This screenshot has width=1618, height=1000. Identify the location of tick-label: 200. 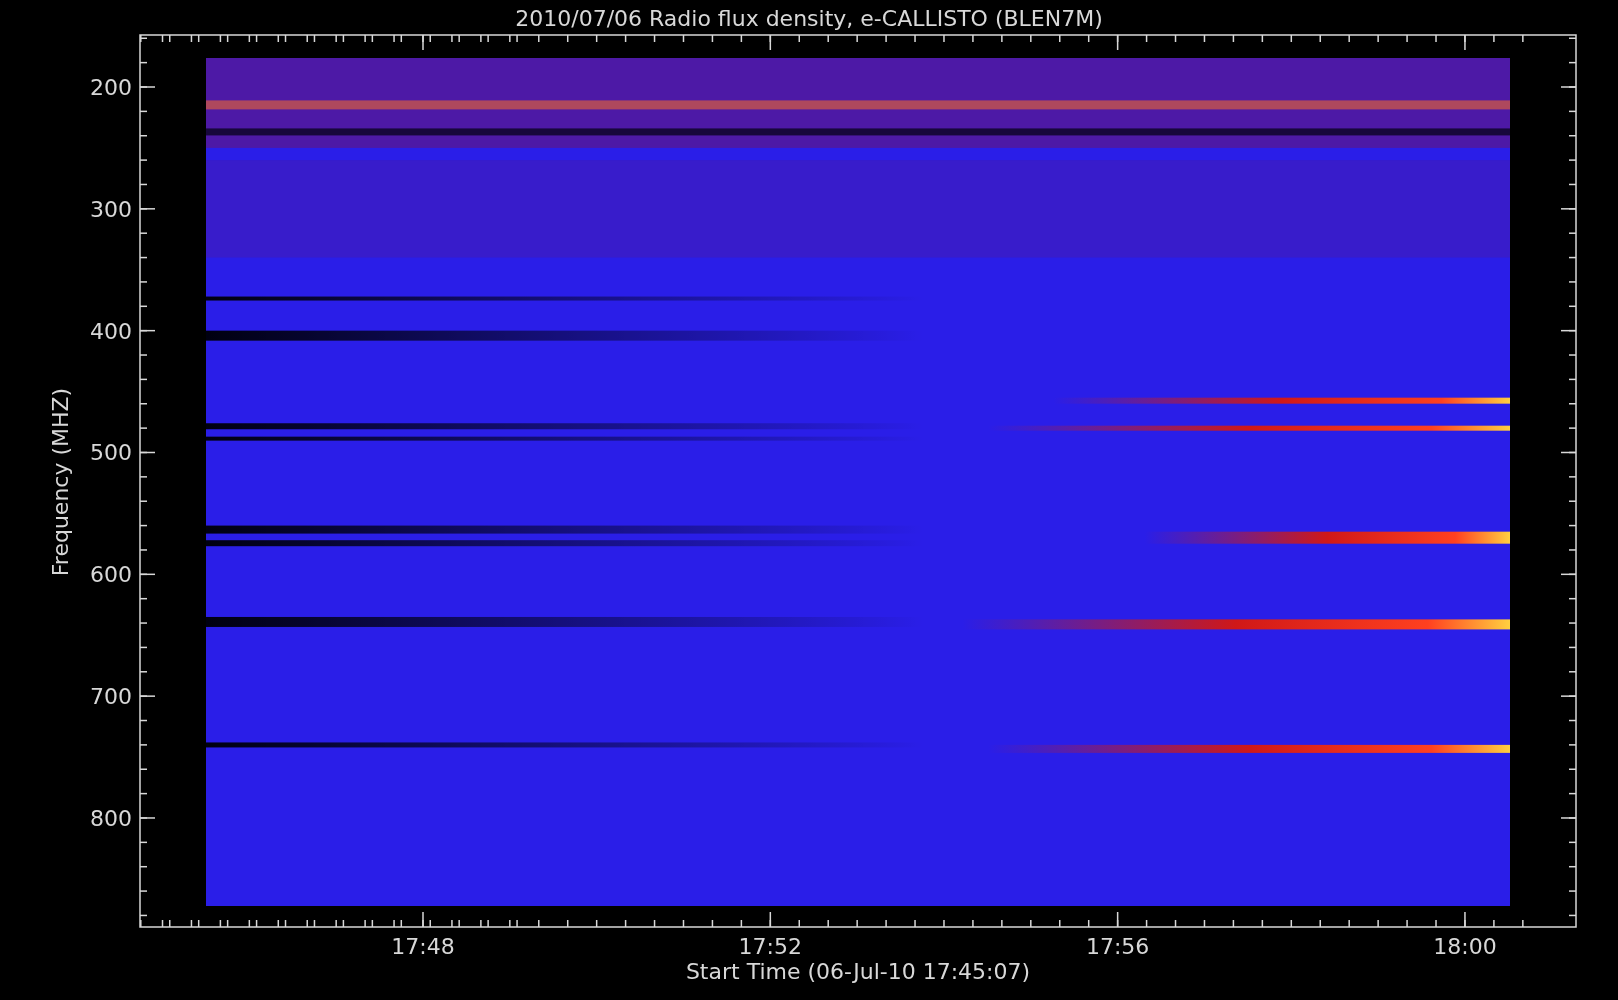
(111, 87).